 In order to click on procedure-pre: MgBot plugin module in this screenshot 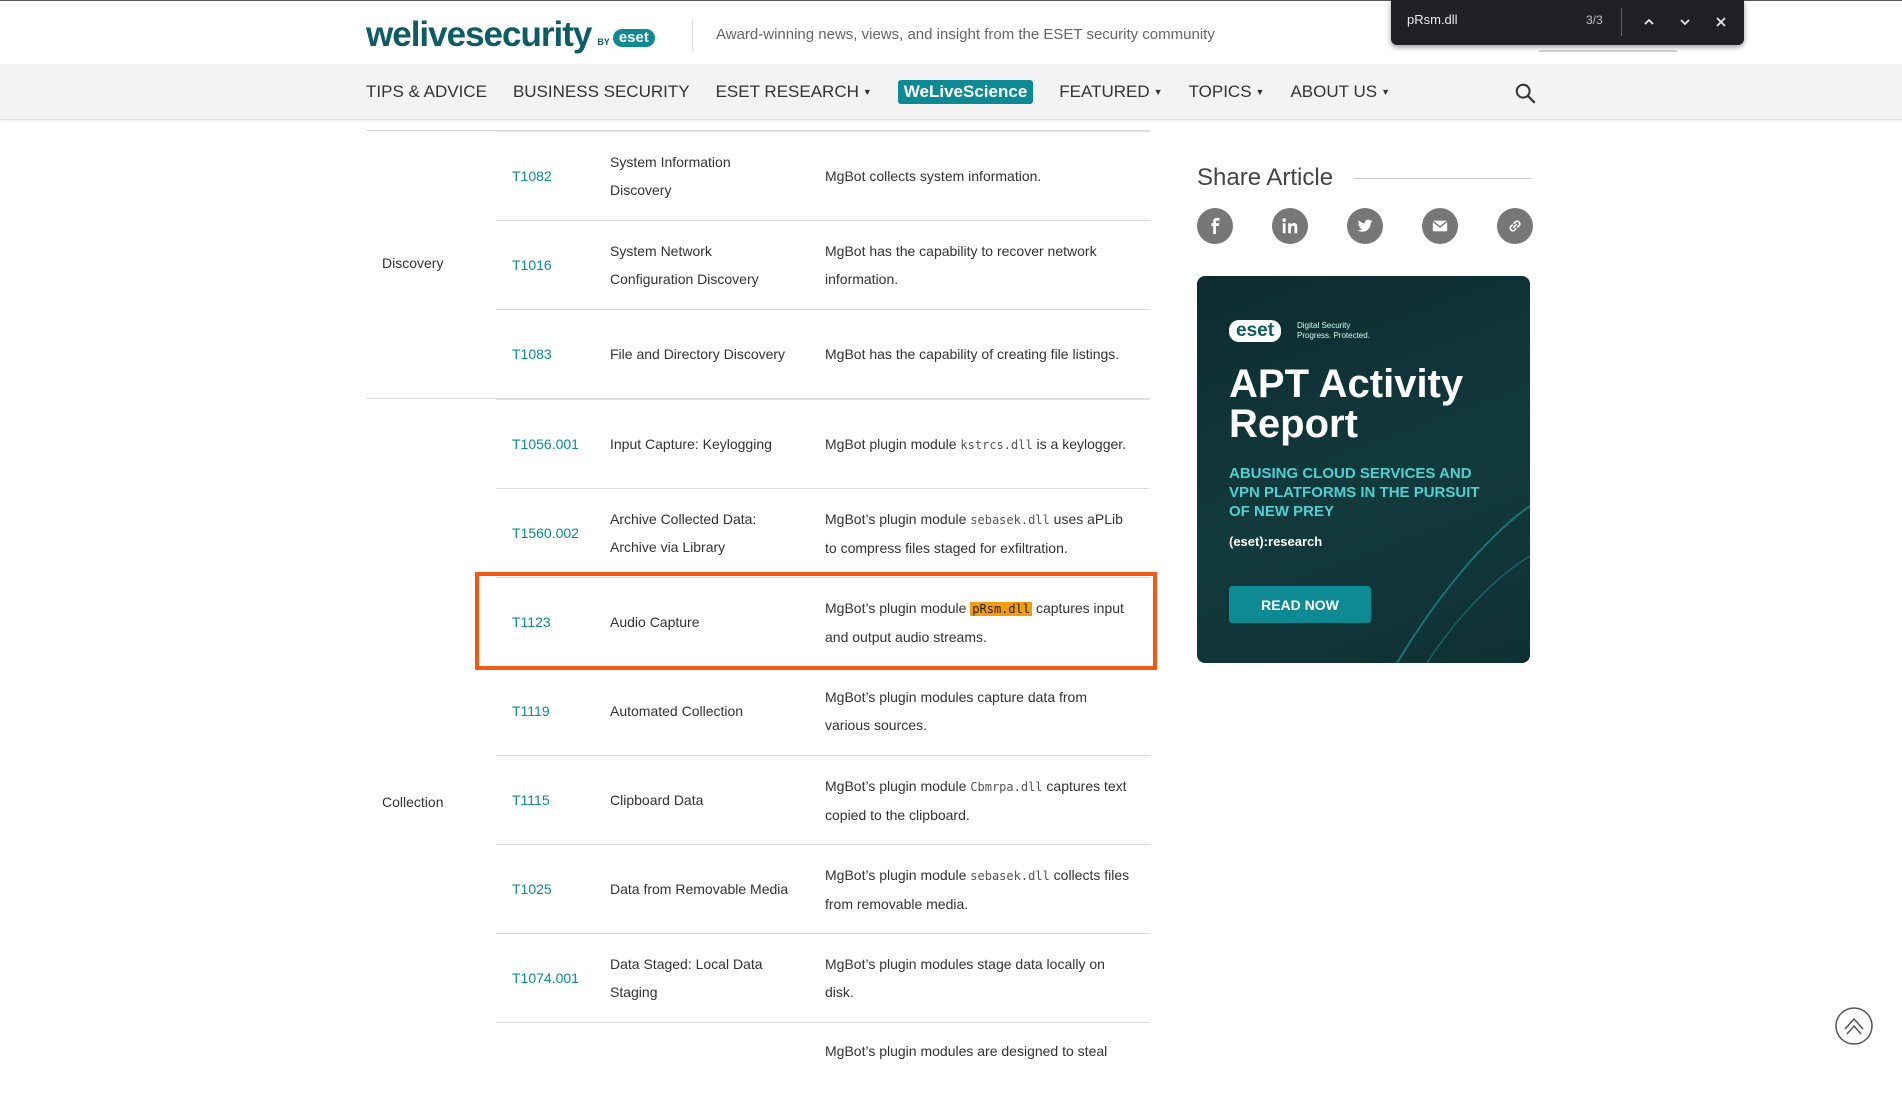, I will do `click(893, 443)`.